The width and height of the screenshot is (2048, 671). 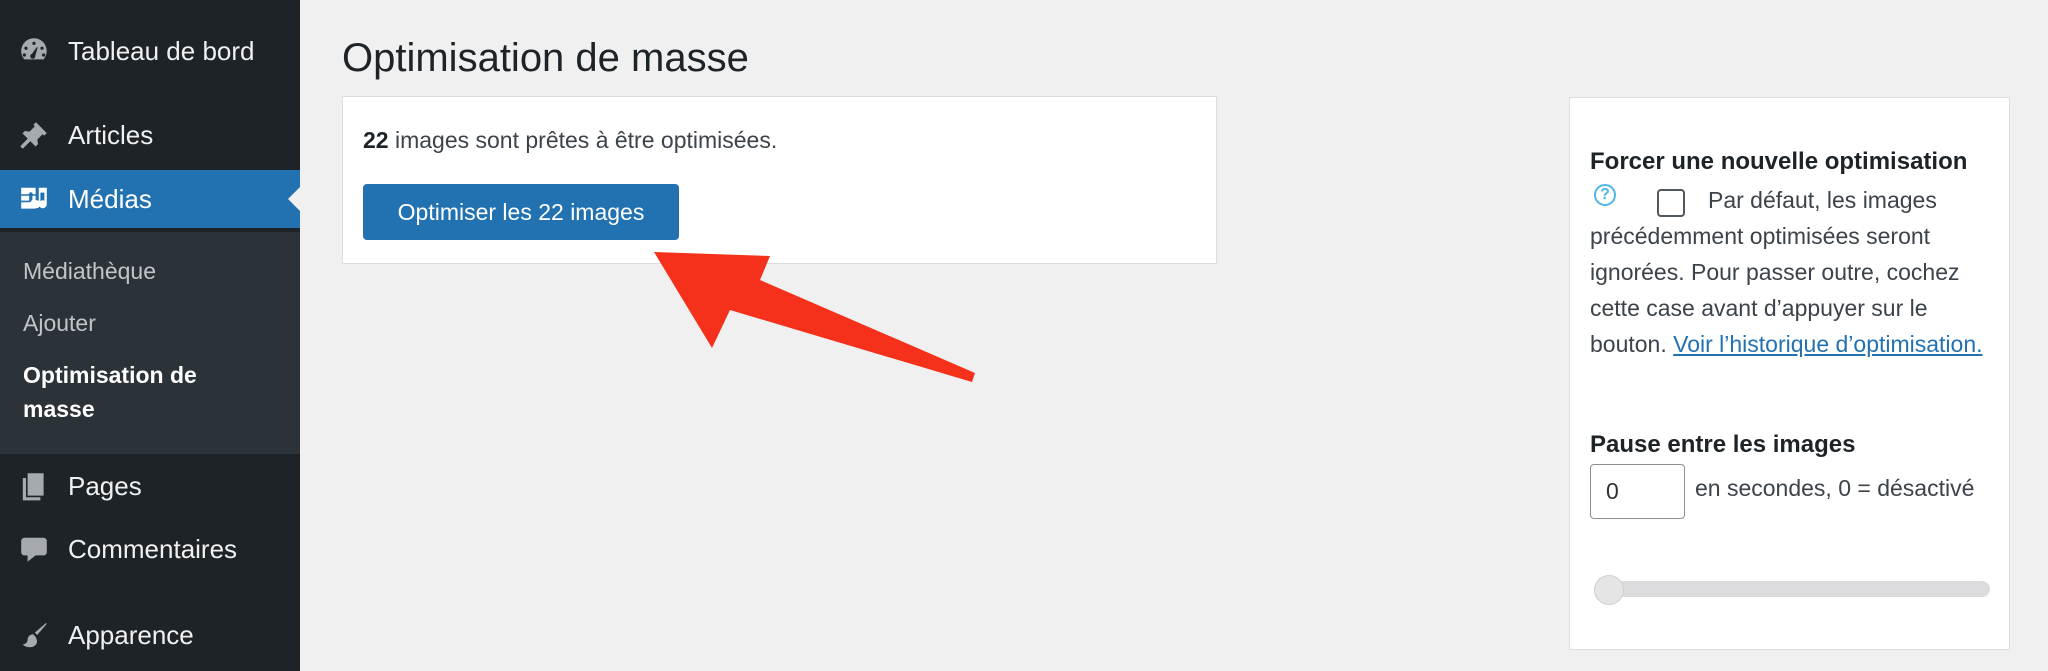 What do you see at coordinates (105, 485) in the screenshot?
I see `sidebar-item-label: Pages` at bounding box center [105, 485].